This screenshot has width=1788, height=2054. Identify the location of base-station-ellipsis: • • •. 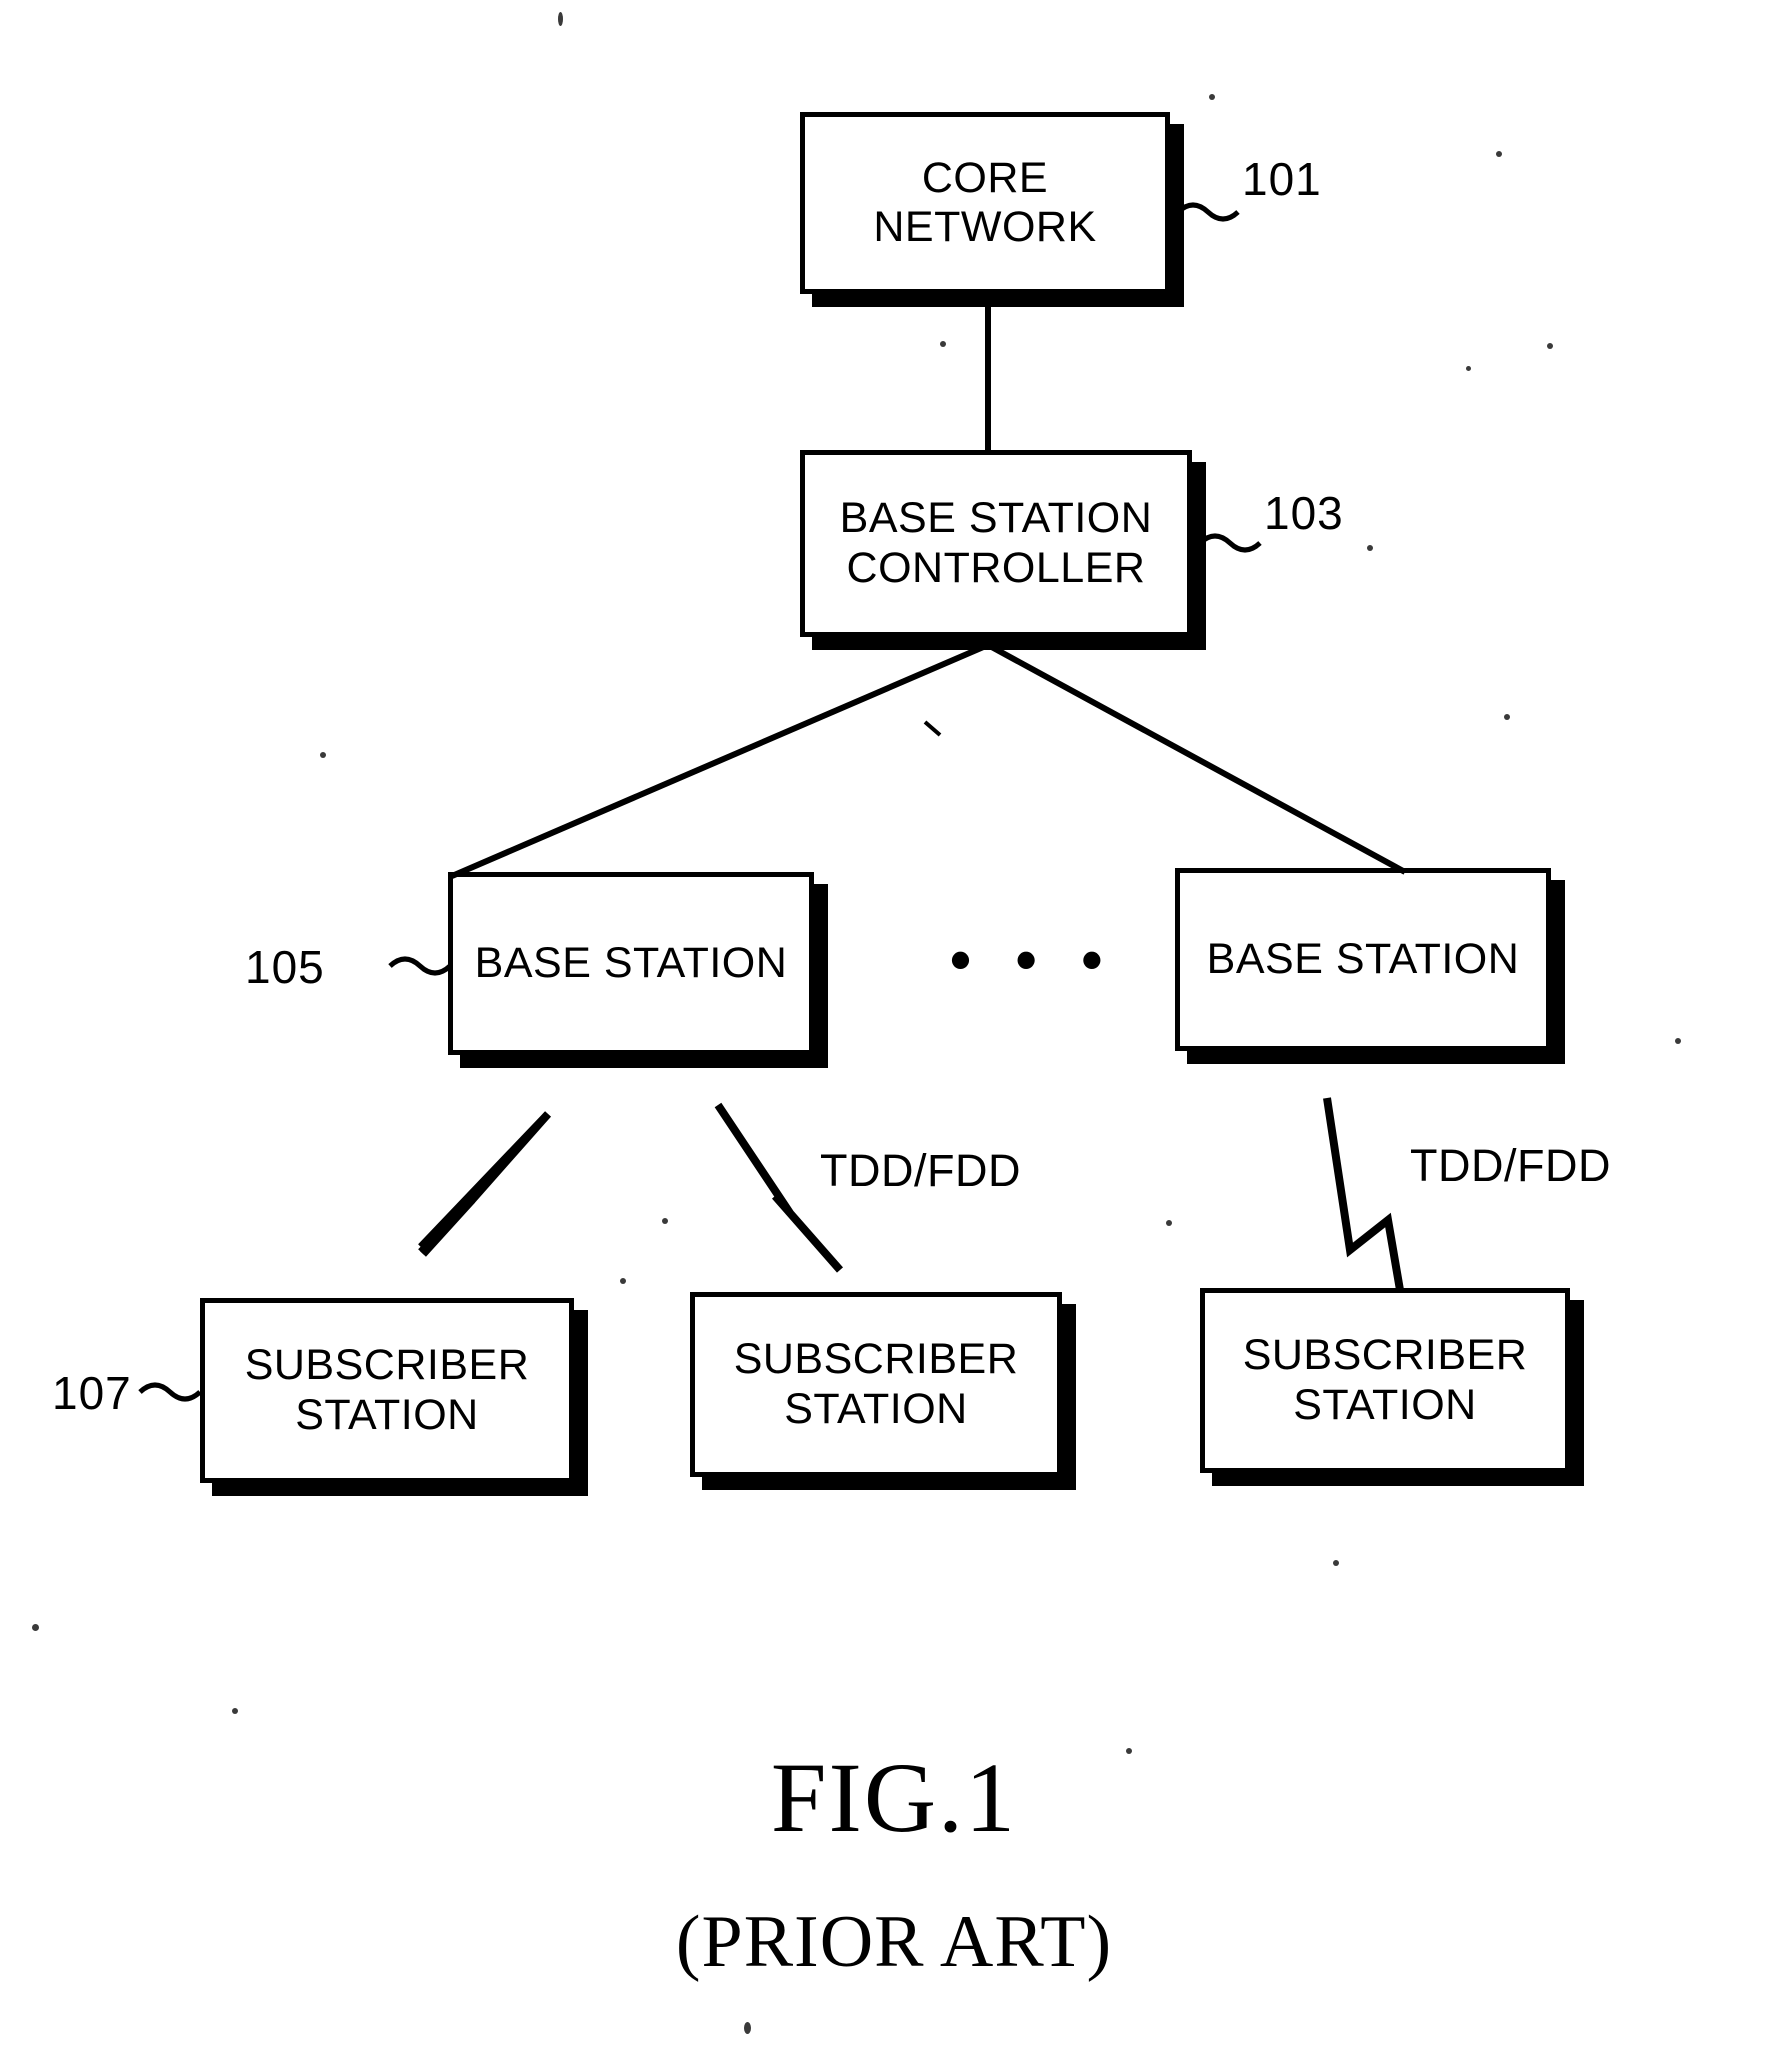
(1033, 959).